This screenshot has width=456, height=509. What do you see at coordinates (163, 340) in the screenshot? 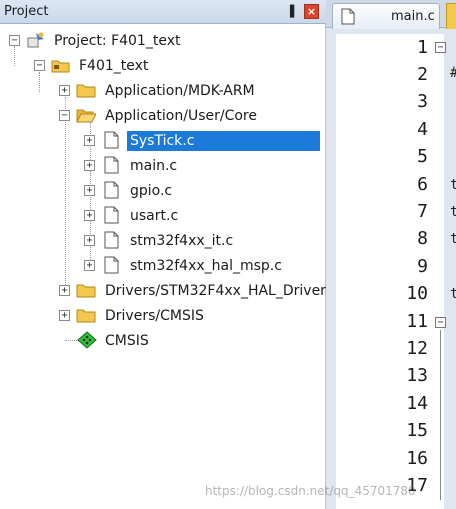
I see `tree-row-component: CMSIS` at bounding box center [163, 340].